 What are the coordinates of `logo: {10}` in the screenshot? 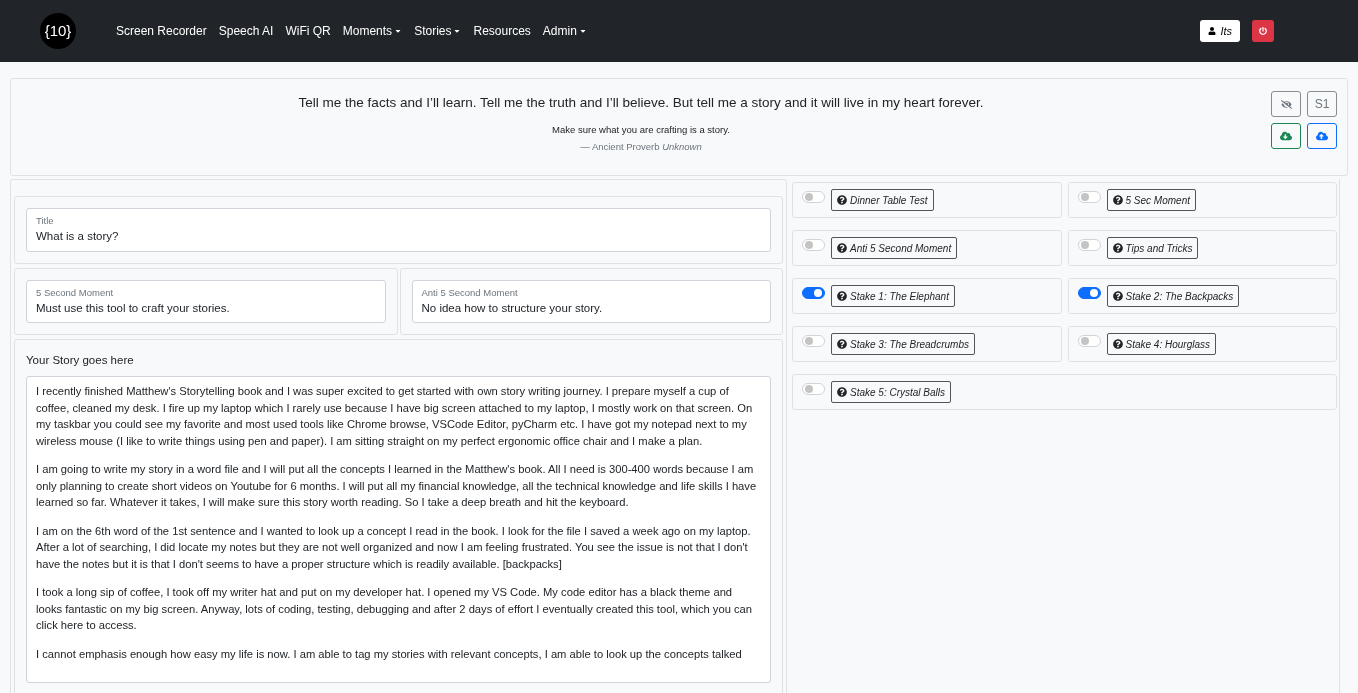 It's located at (58, 31).